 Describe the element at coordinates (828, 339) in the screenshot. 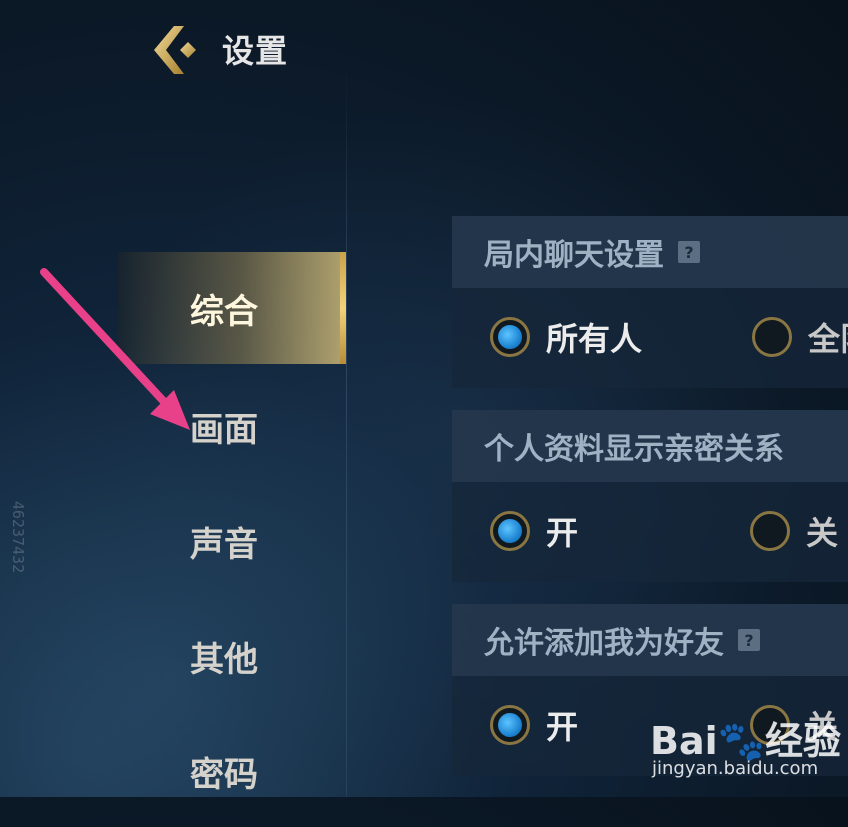

I see `option-label: 全队` at that location.